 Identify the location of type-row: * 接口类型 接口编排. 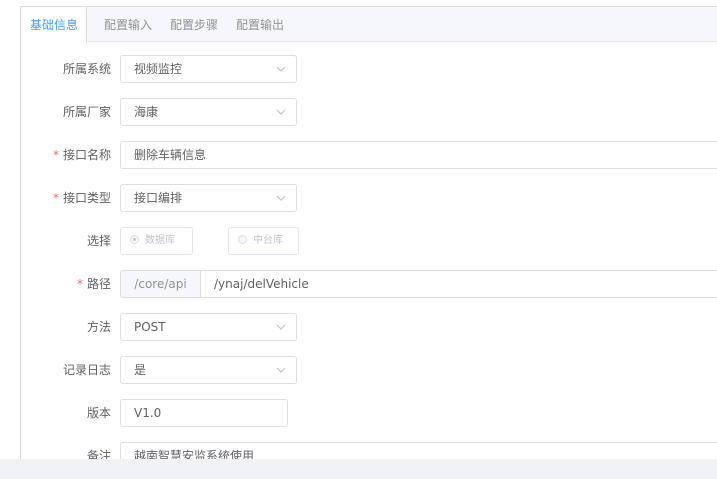
(369, 198).